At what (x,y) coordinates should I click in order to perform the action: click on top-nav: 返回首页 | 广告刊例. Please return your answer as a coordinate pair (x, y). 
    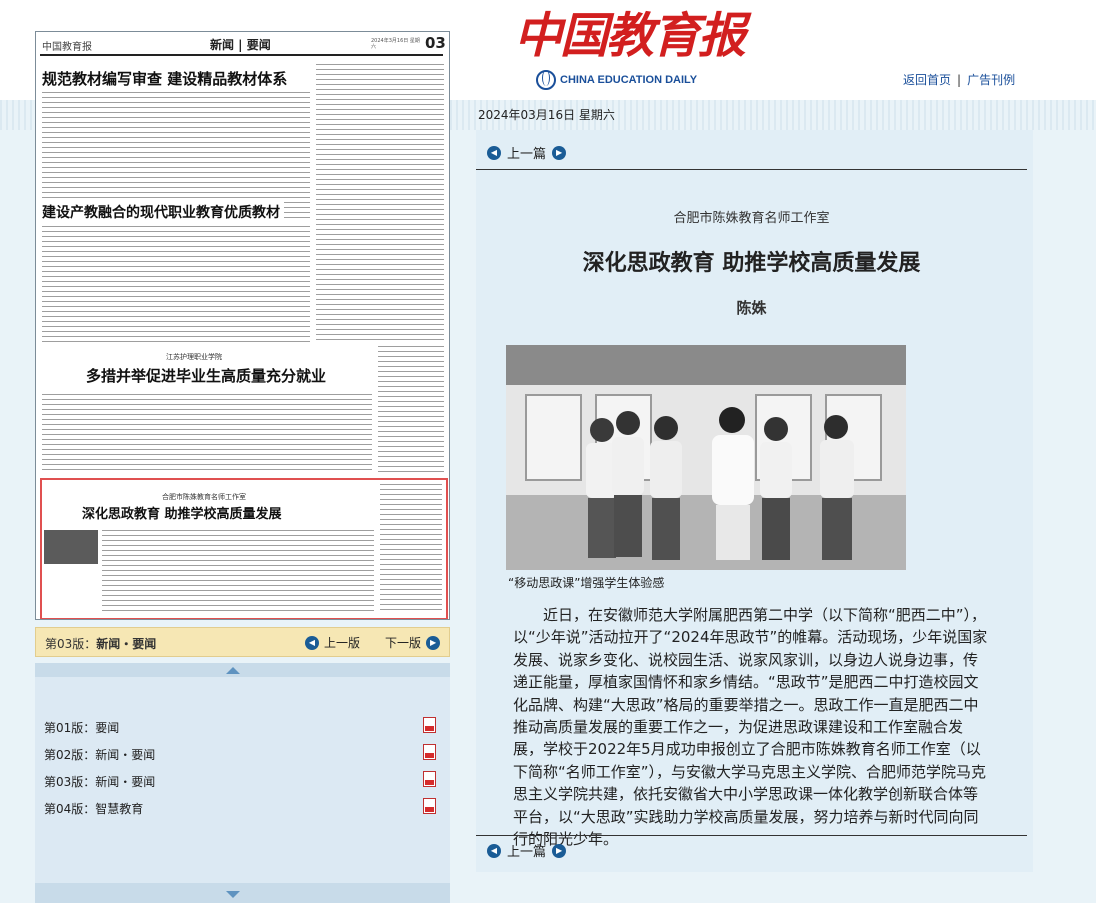
    Looking at the image, I should click on (959, 79).